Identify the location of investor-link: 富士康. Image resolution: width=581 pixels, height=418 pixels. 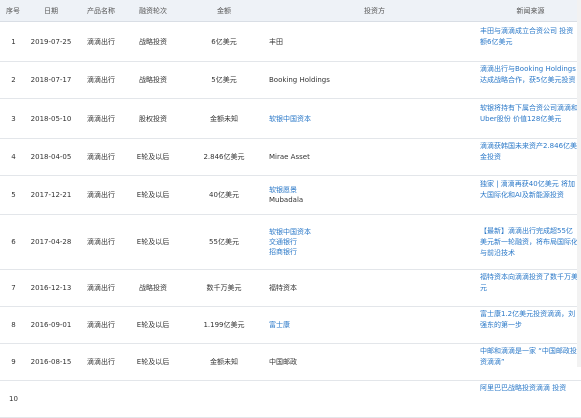
(374, 325).